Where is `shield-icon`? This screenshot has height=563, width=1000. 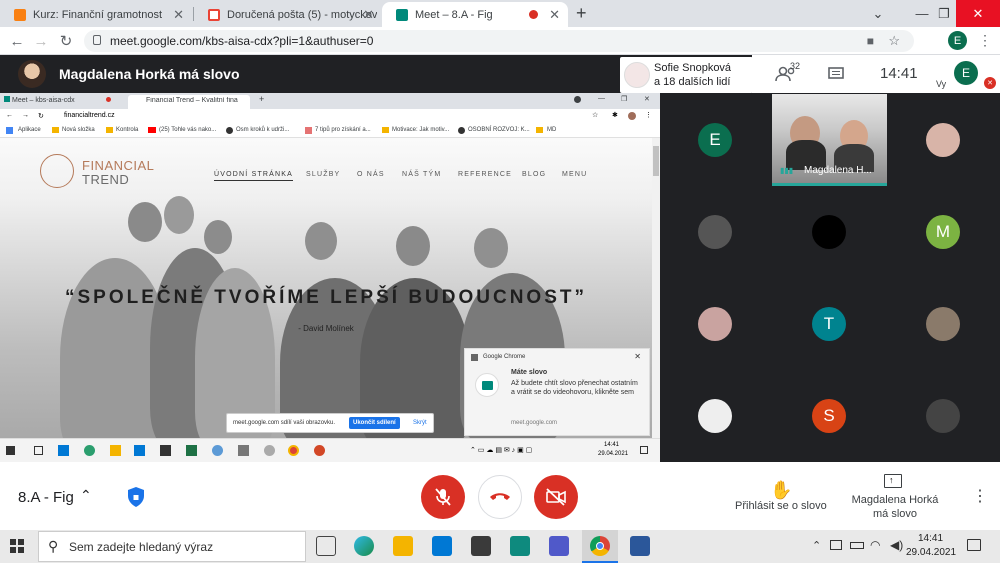 shield-icon is located at coordinates (136, 497).